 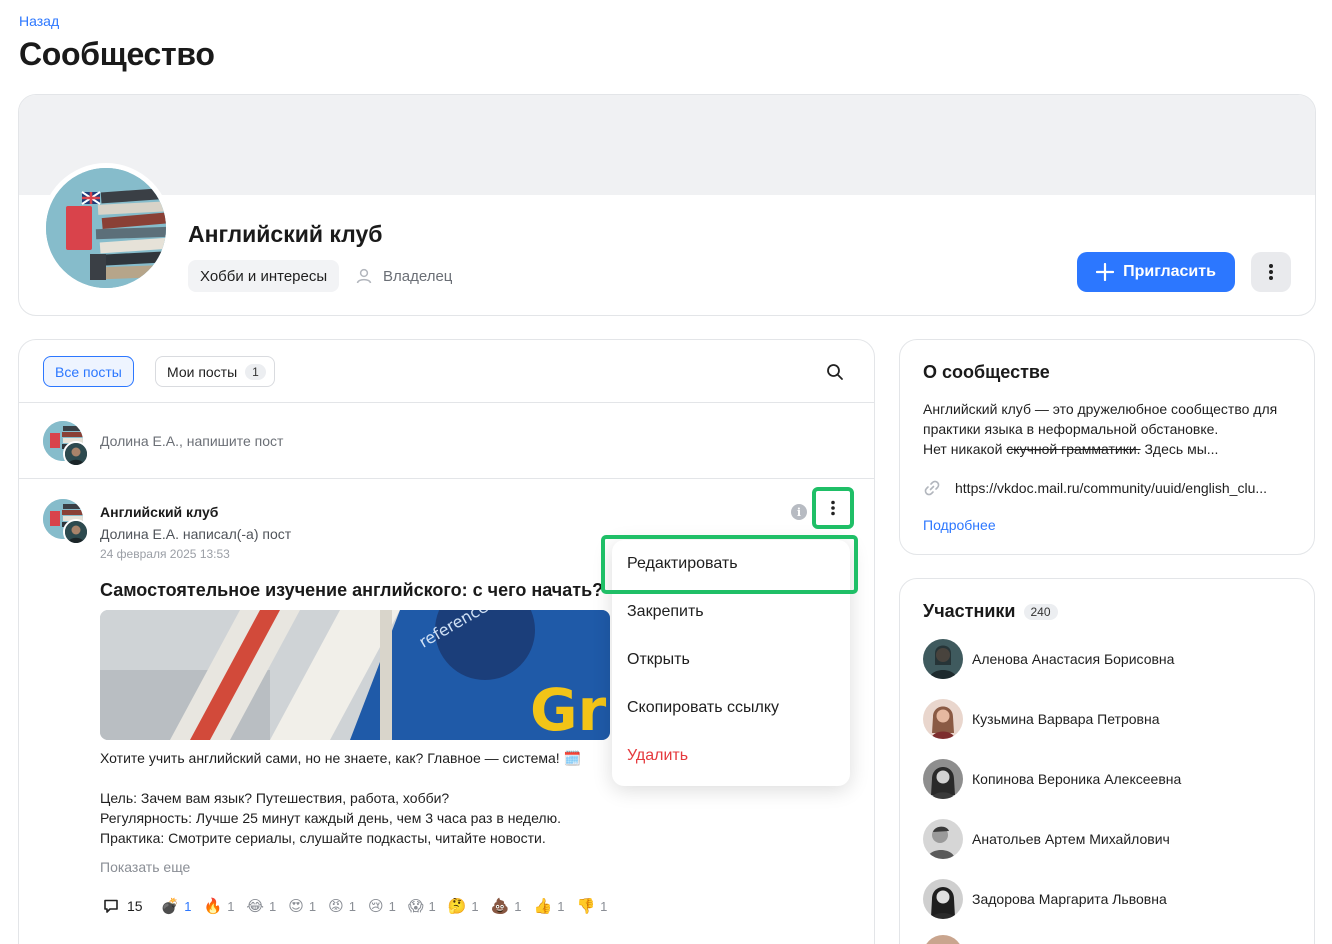 I want to click on reaction-love: 😍 1, so click(x=302, y=906).